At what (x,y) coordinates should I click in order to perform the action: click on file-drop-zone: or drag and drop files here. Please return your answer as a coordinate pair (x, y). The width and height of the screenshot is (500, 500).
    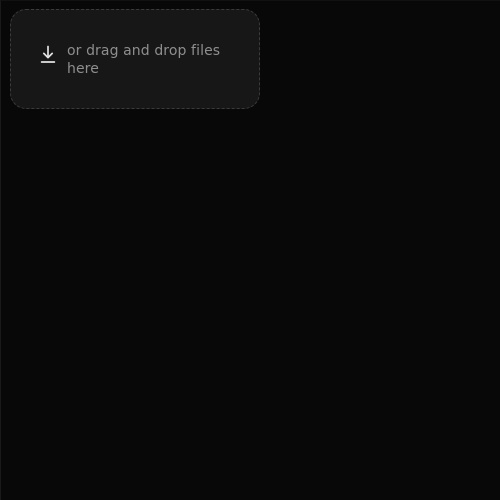
    Looking at the image, I should click on (135, 59).